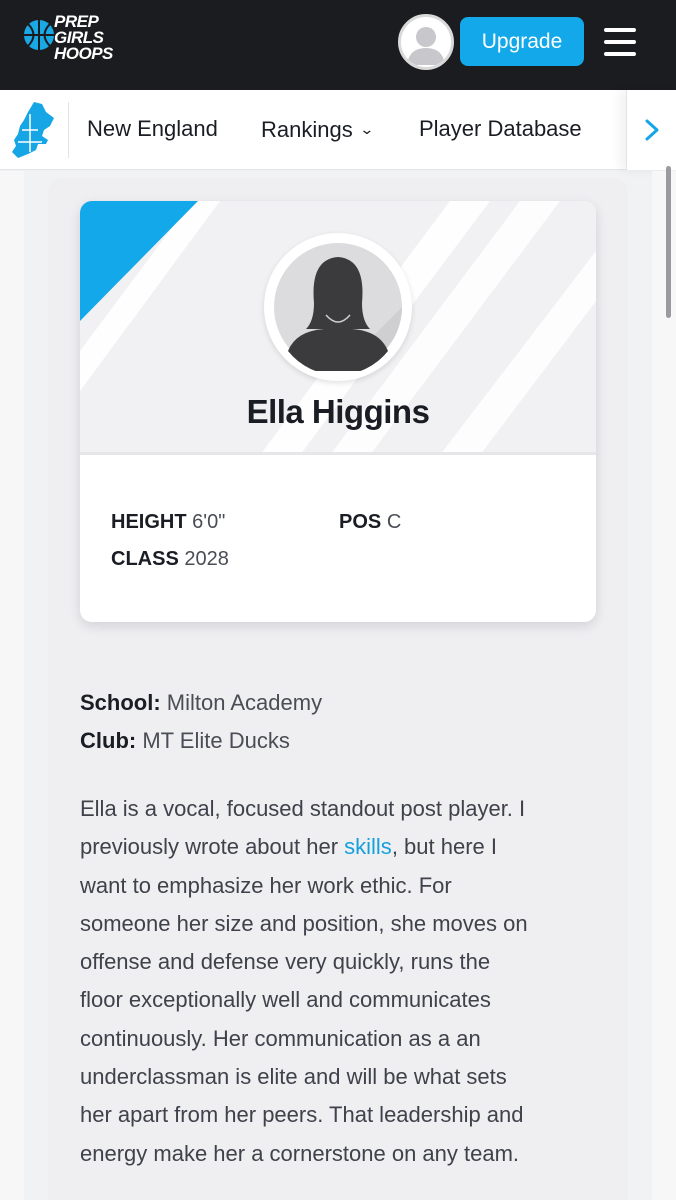 Image resolution: width=676 pixels, height=1200 pixels. What do you see at coordinates (368, 846) in the screenshot?
I see `skills-link: skills` at bounding box center [368, 846].